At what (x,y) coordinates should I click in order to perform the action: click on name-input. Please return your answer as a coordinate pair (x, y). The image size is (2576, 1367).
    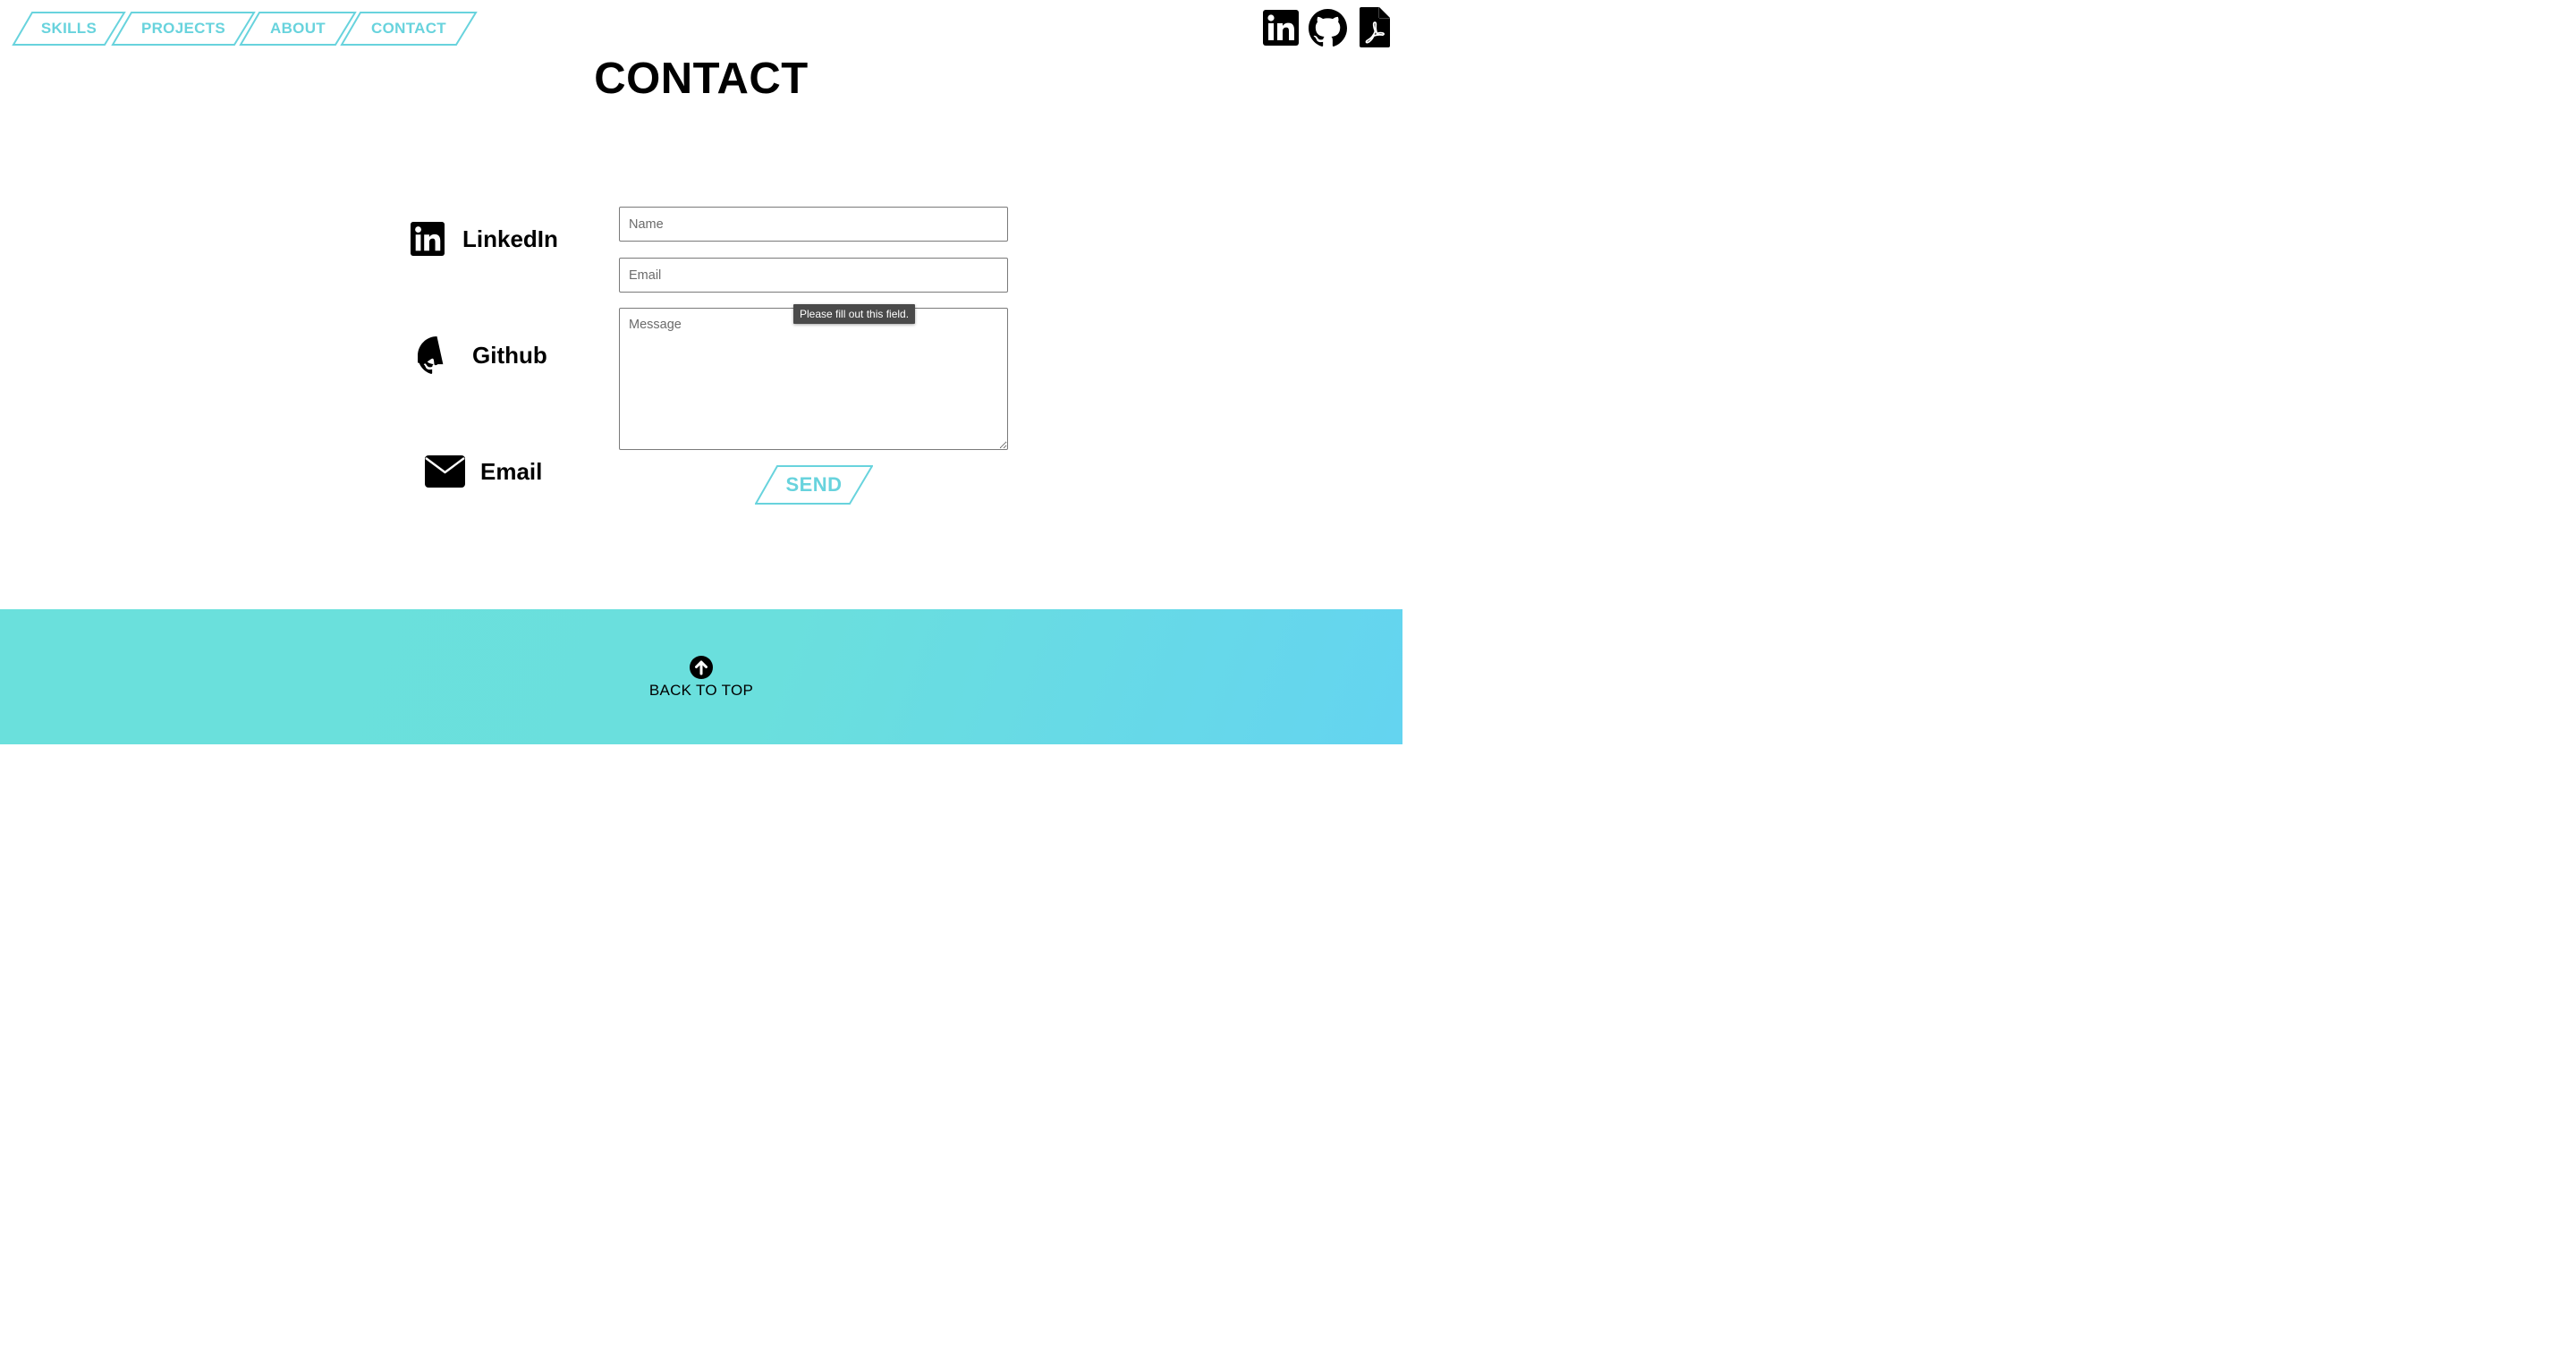
    Looking at the image, I should click on (813, 224).